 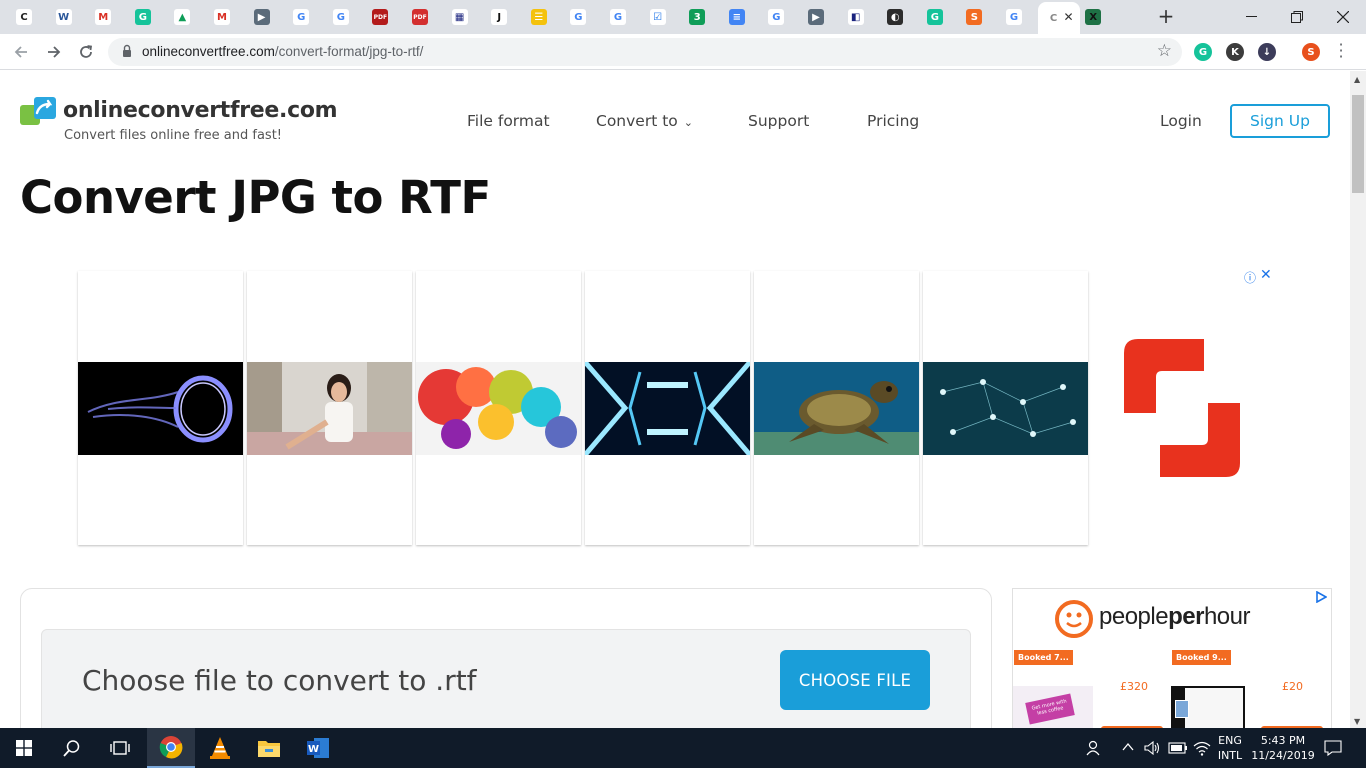 I want to click on restore-icon, so click(x=1297, y=17).